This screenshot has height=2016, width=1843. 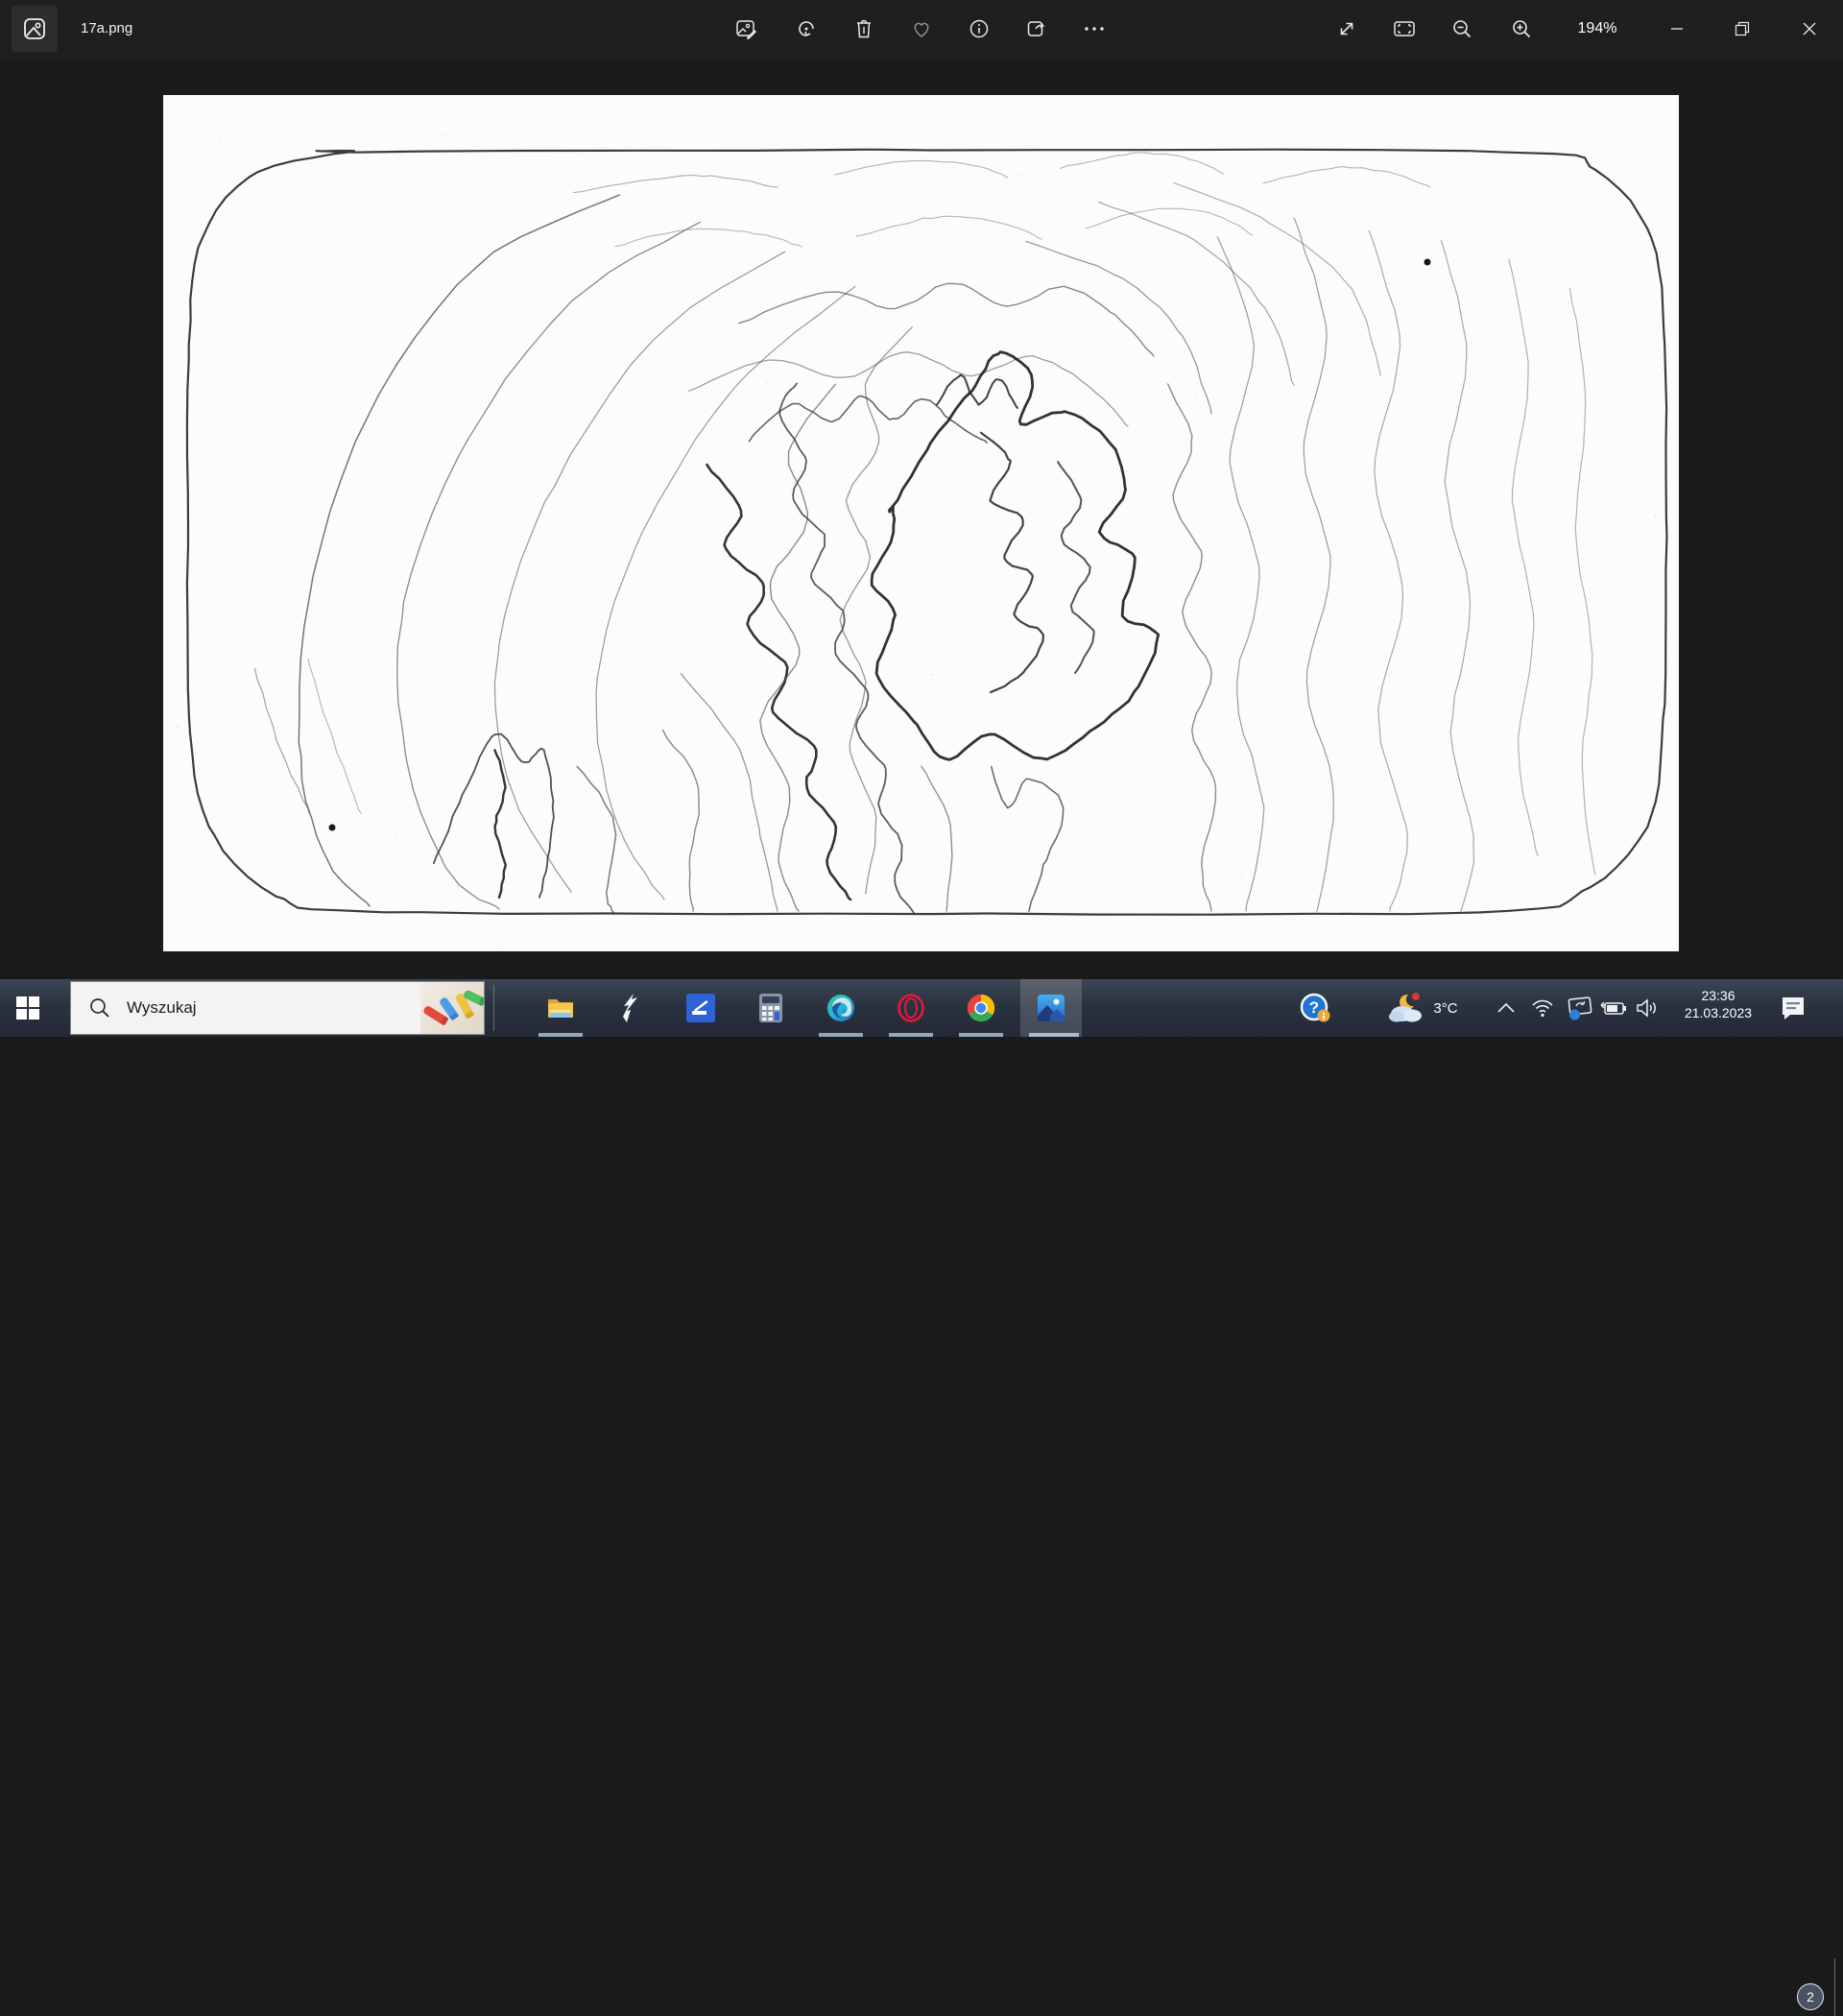 I want to click on window-title: 17a.png, so click(x=107, y=28).